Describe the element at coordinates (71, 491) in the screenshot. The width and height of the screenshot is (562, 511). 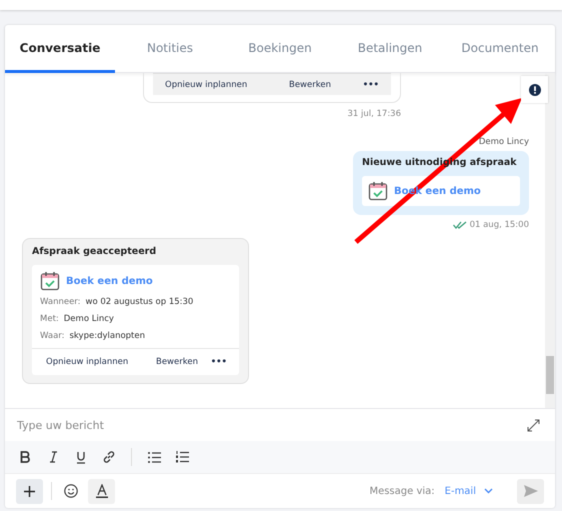
I see `smiley-icon` at that location.